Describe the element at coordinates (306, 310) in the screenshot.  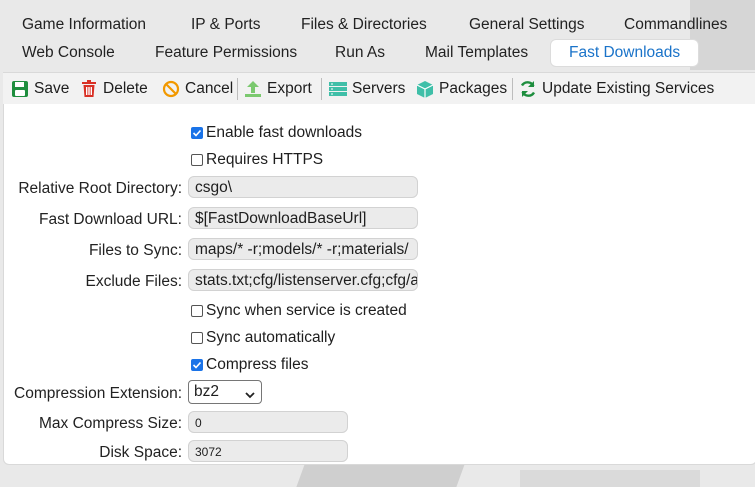
I see `sync-when-created-label: Sync when service is created` at that location.